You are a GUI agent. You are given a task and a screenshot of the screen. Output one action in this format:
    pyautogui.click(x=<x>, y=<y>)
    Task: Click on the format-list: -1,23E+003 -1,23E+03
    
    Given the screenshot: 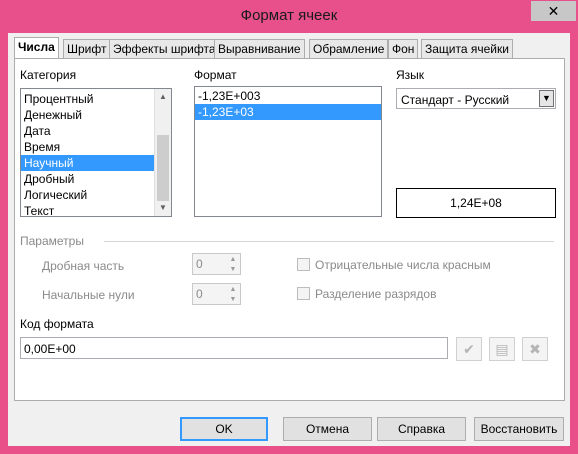 What is the action you would take?
    pyautogui.click(x=288, y=151)
    